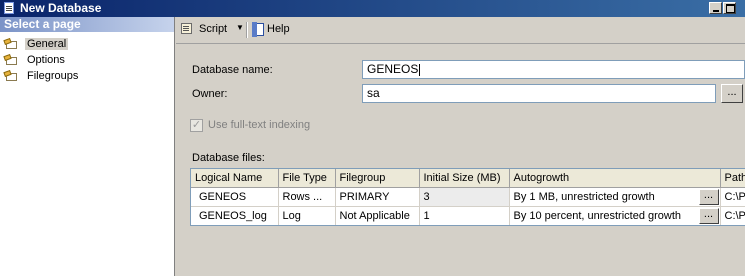 The height and width of the screenshot is (276, 745). Describe the element at coordinates (84, 60) in the screenshot. I see `sidebar-item-options: Options` at that location.